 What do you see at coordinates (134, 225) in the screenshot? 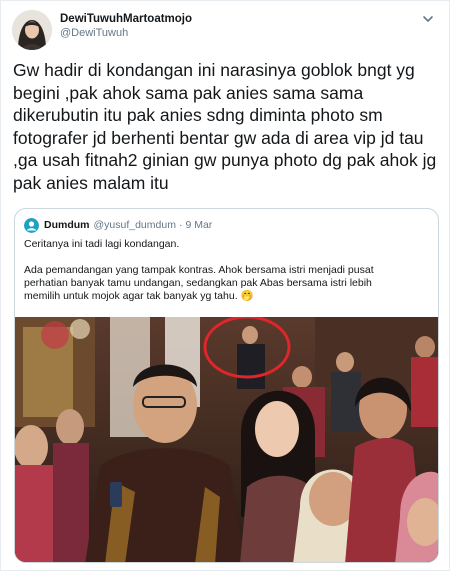
I see `quoted-author-handle: @yusuf_dumdum` at bounding box center [134, 225].